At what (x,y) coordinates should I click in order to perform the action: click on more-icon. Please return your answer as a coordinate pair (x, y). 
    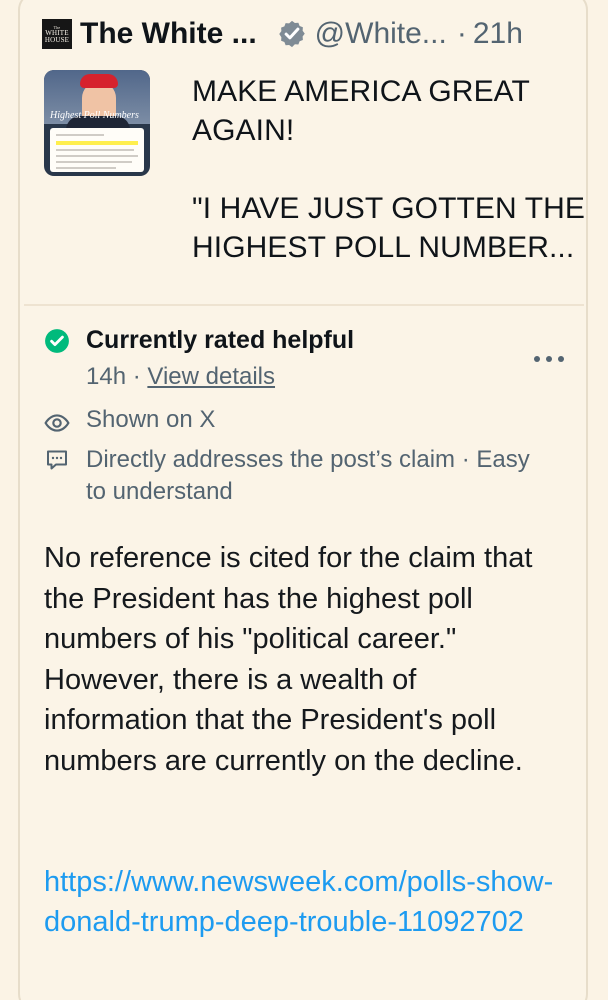
    Looking at the image, I should click on (549, 359).